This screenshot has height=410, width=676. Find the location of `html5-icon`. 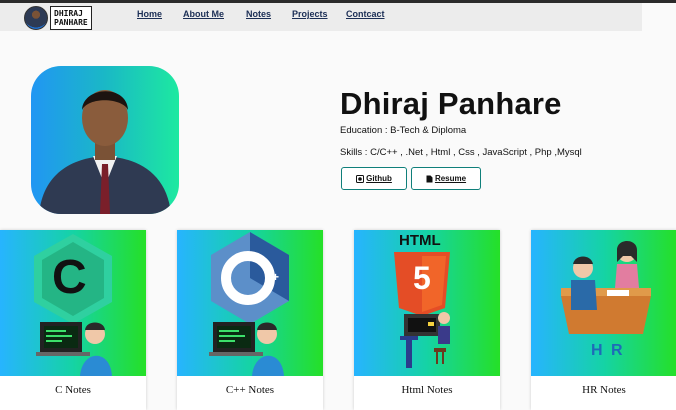

html5-icon is located at coordinates (422, 310).